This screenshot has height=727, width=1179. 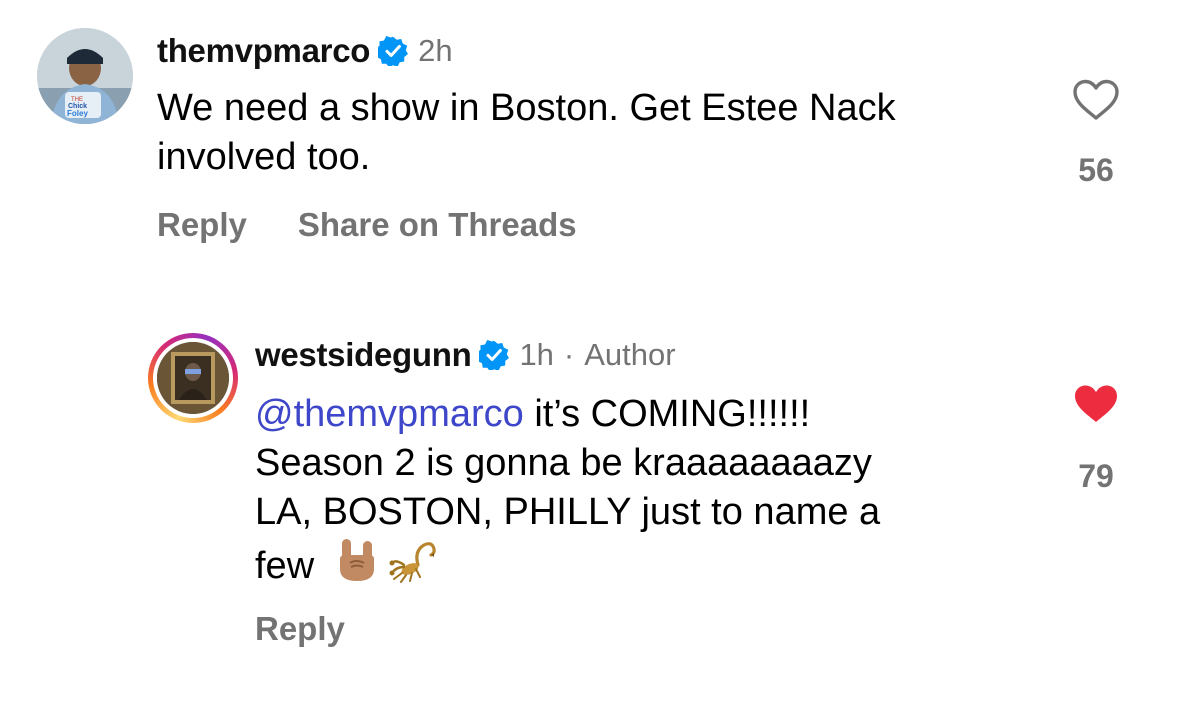 What do you see at coordinates (1096, 476) in the screenshot?
I see `like-count: 79` at bounding box center [1096, 476].